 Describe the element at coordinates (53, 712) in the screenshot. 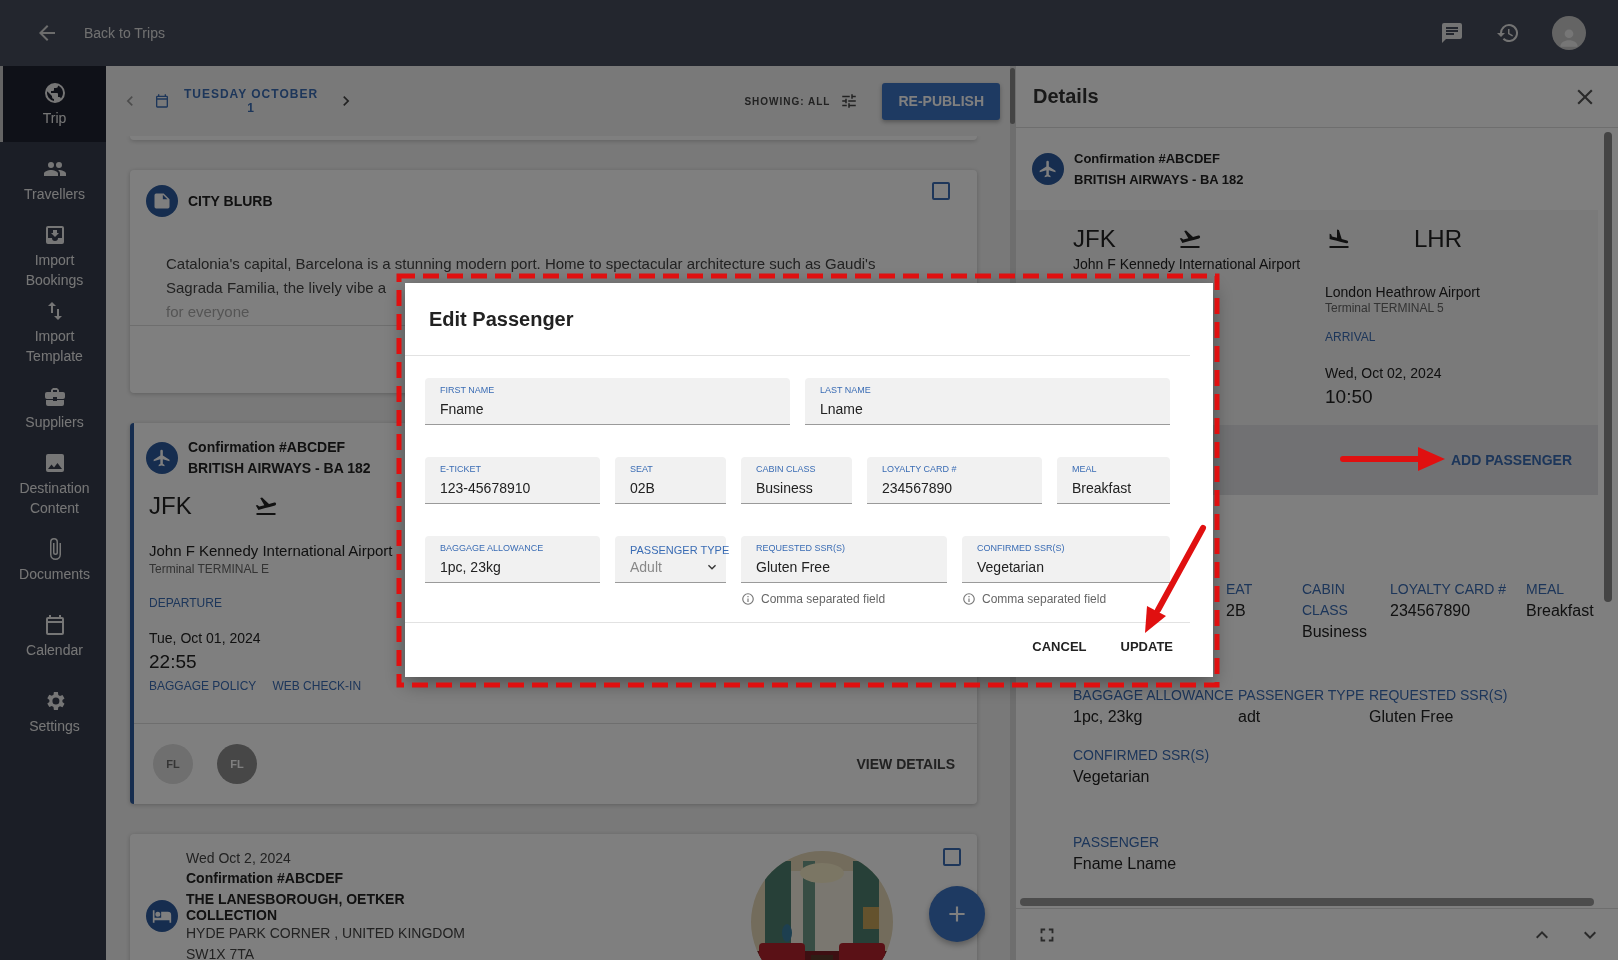

I see `sidebar-item: Settings` at that location.